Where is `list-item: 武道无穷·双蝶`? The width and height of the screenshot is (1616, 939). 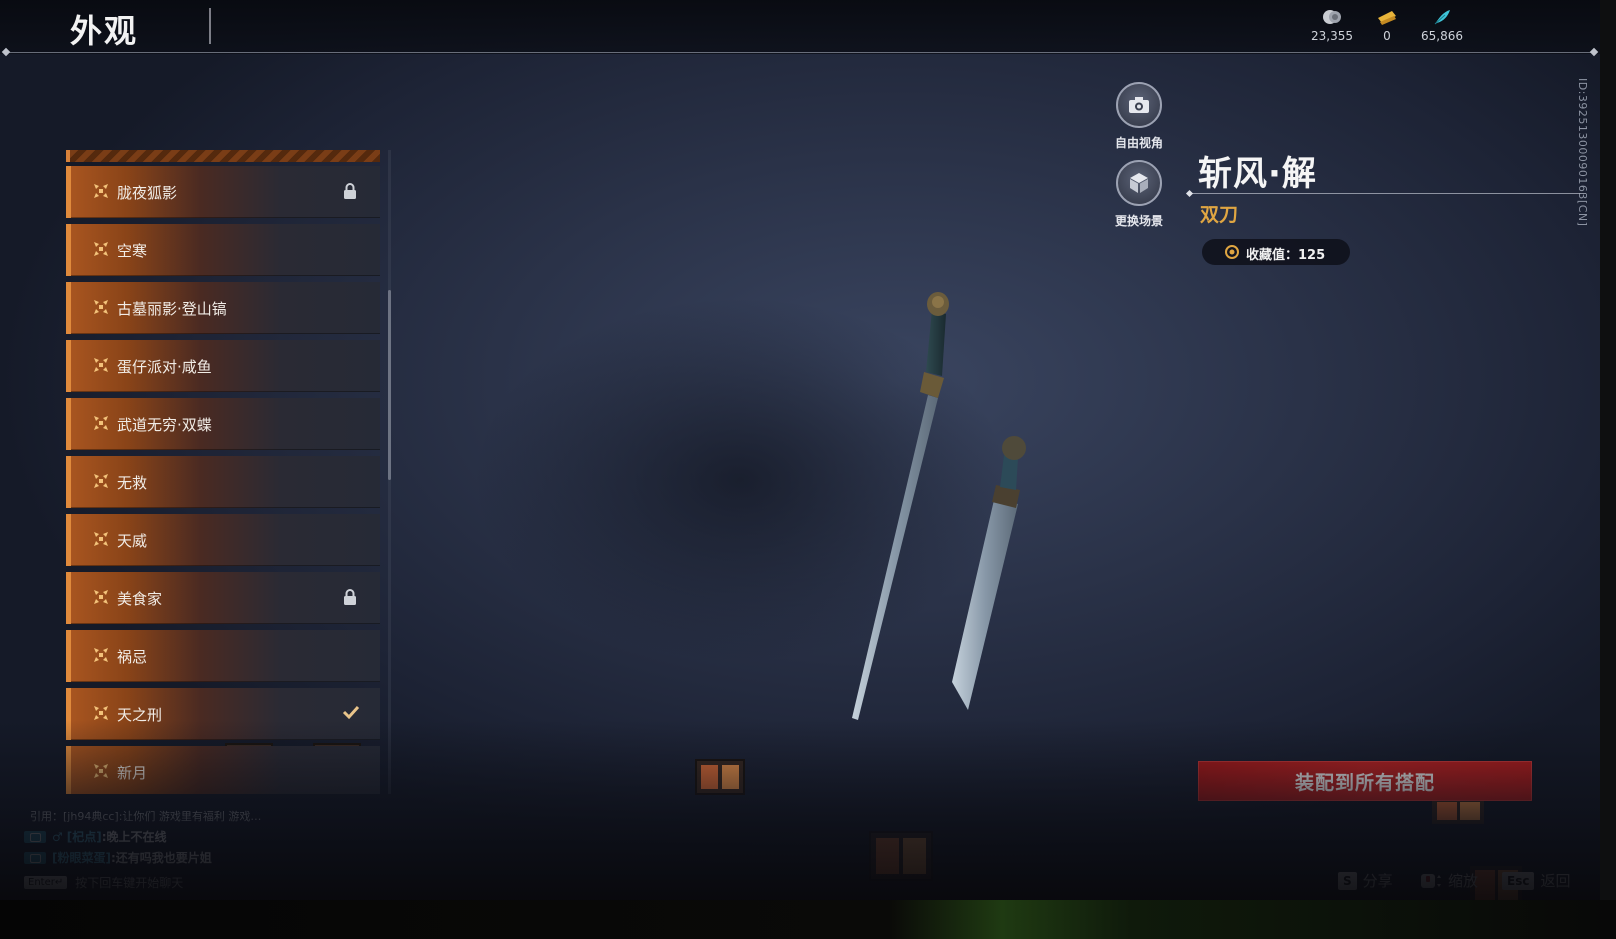
list-item: 武道无穷·双蝶 is located at coordinates (223, 424).